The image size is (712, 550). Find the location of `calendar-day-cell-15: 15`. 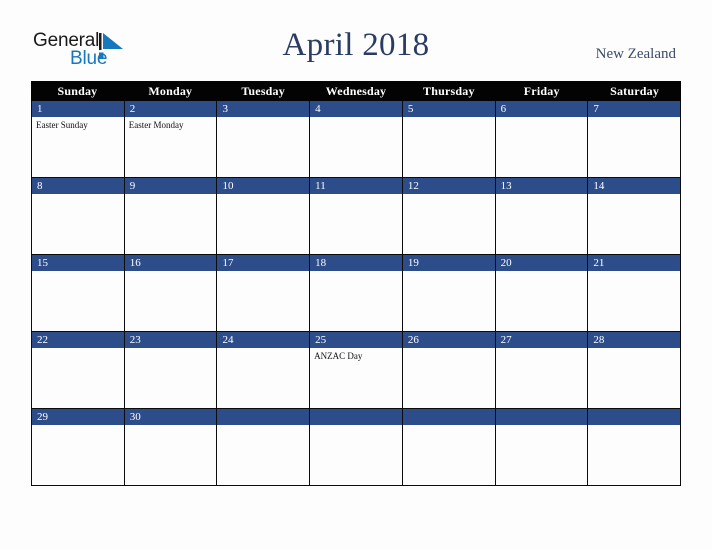

calendar-day-cell-15: 15 is located at coordinates (78, 293).